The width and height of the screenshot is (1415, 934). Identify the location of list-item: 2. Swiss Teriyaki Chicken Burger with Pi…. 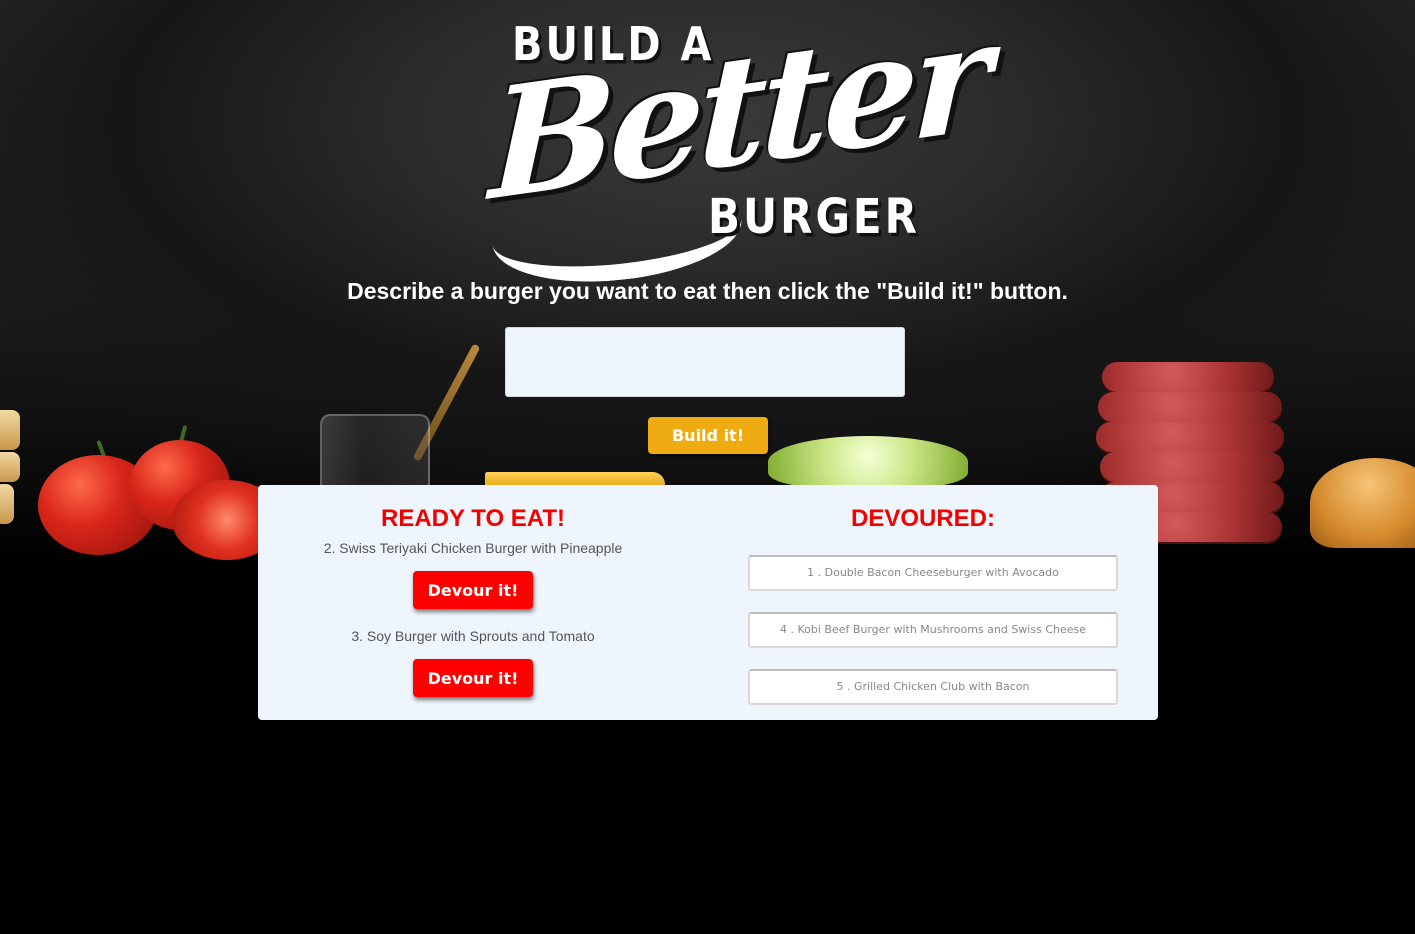
(473, 574).